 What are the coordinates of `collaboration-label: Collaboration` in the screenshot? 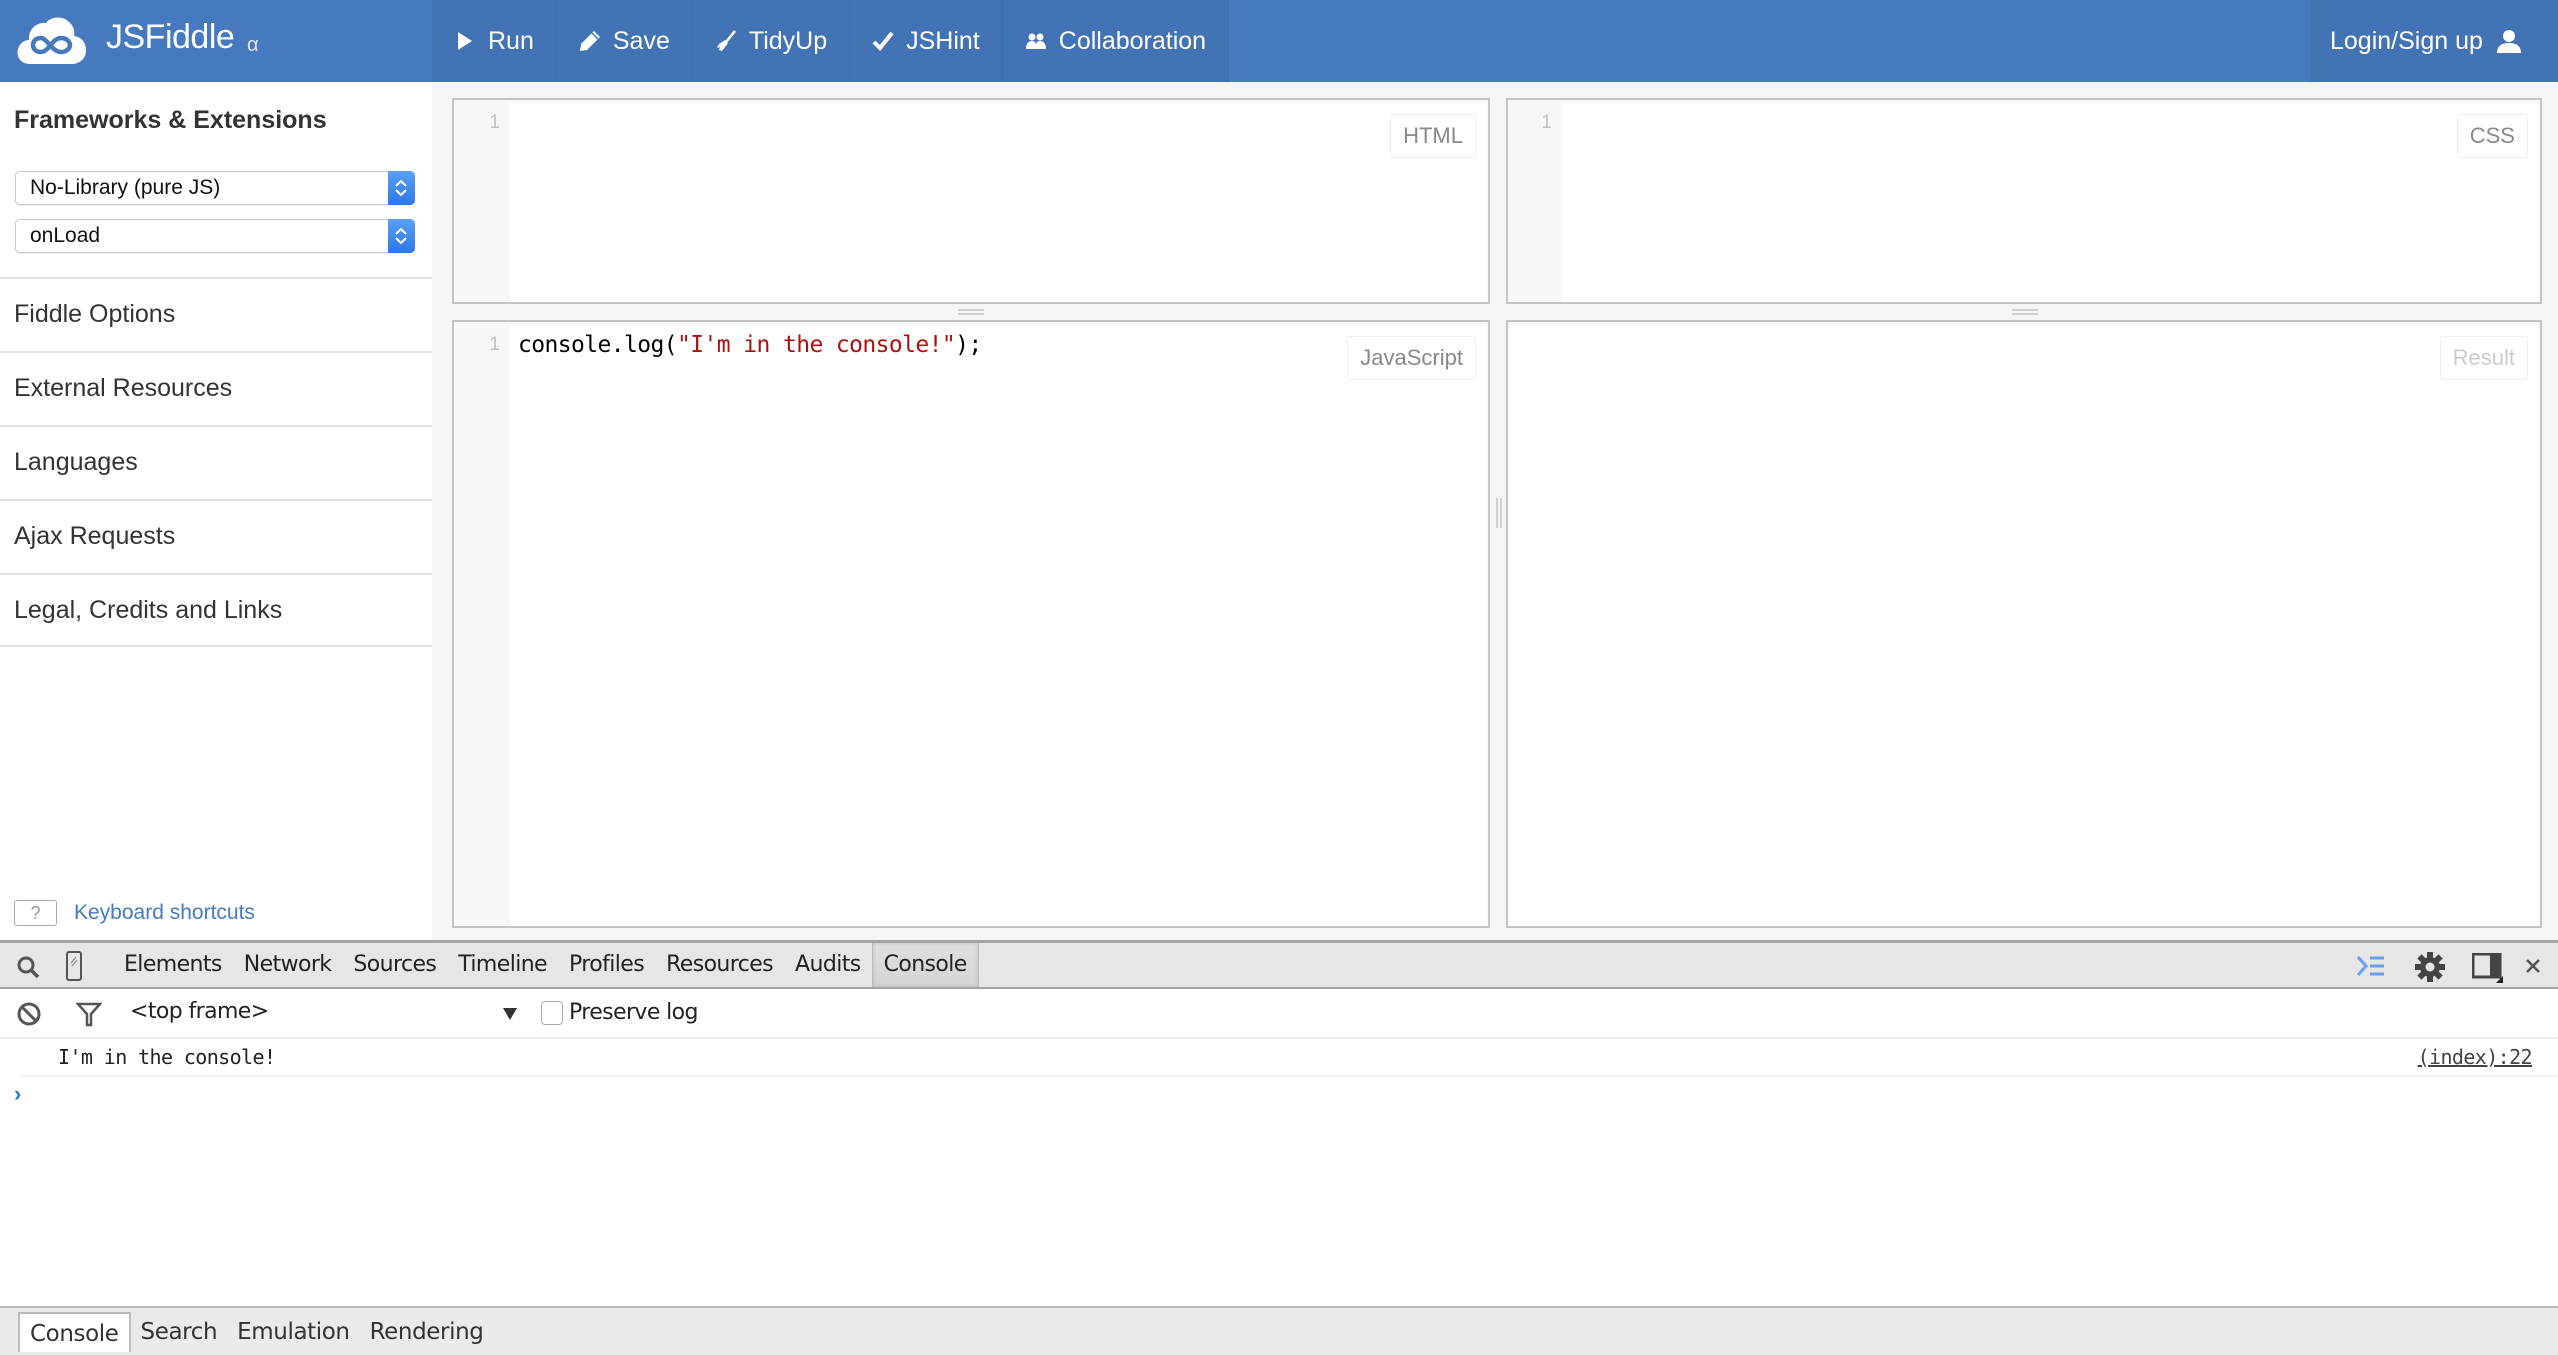 It's located at (1132, 40).